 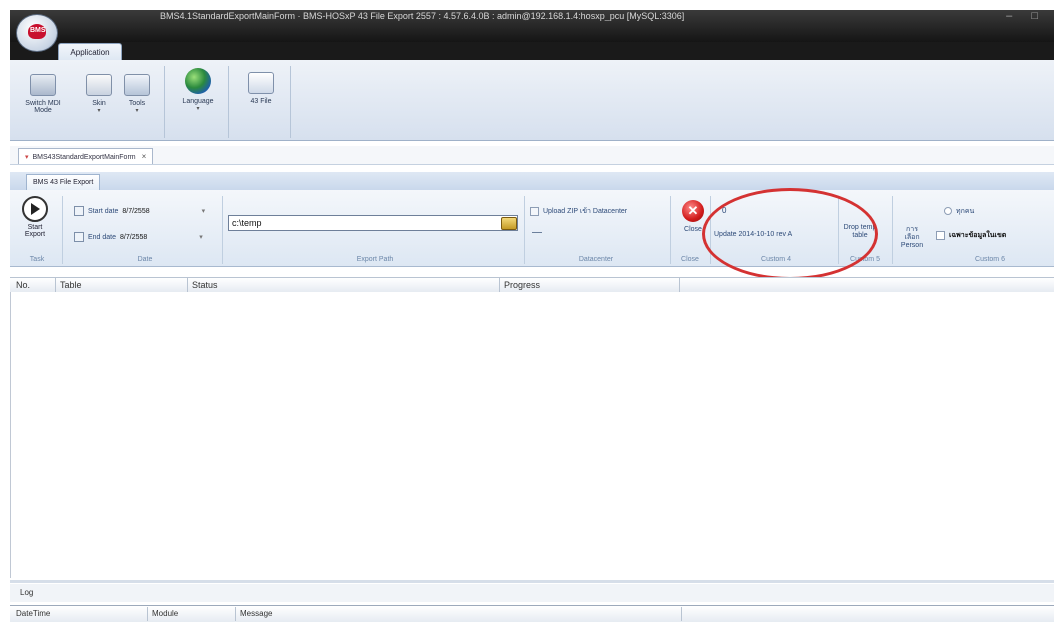 What do you see at coordinates (37, 259) in the screenshot?
I see `group-label-task: Task` at bounding box center [37, 259].